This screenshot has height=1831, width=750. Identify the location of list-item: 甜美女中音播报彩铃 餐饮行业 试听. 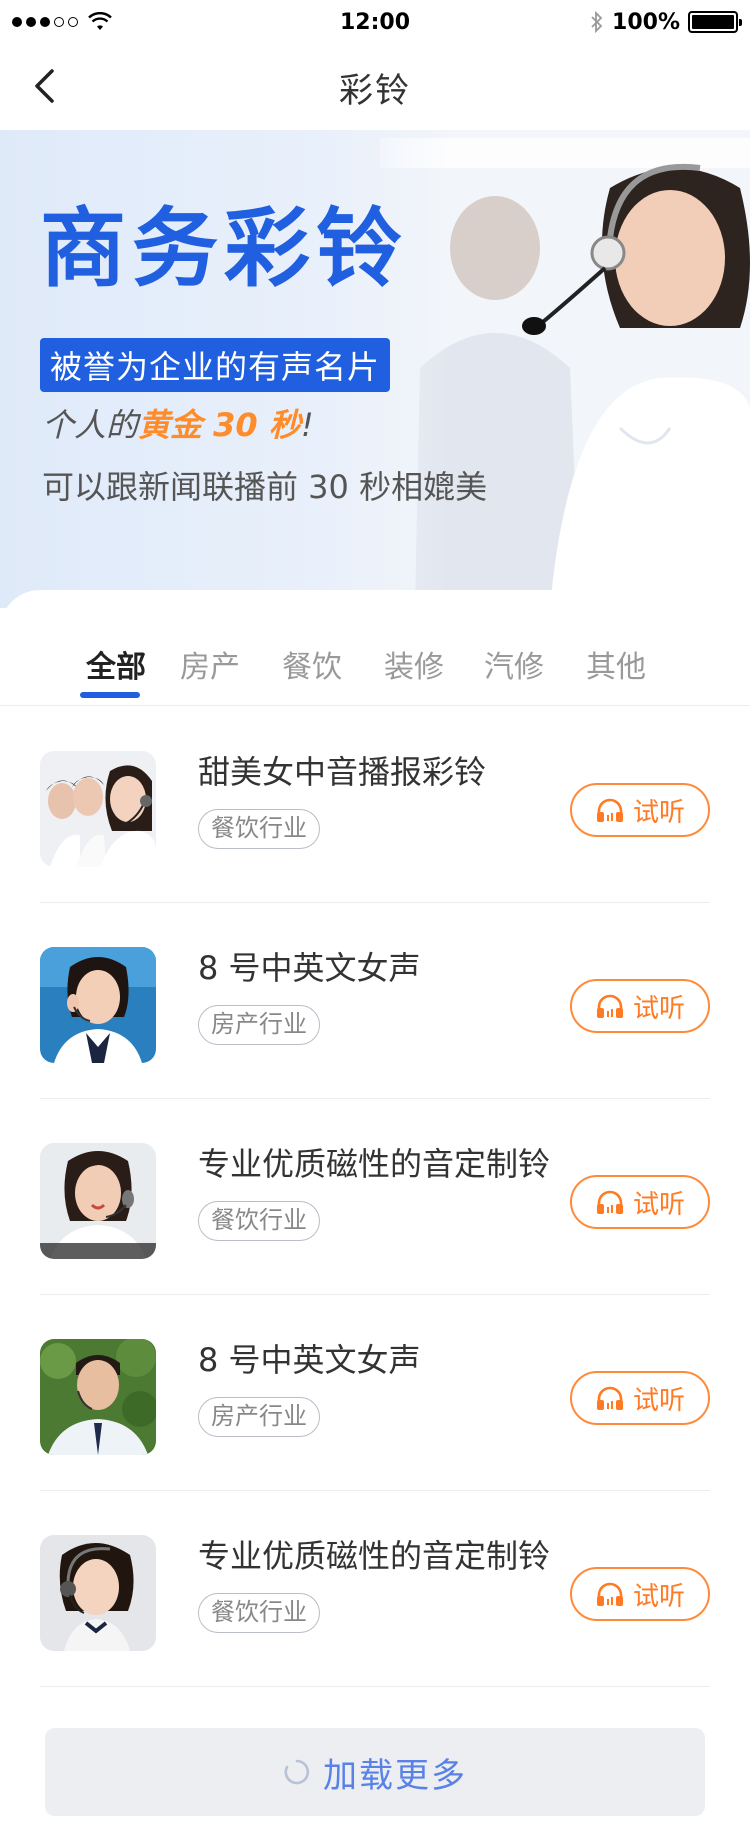
(375, 805).